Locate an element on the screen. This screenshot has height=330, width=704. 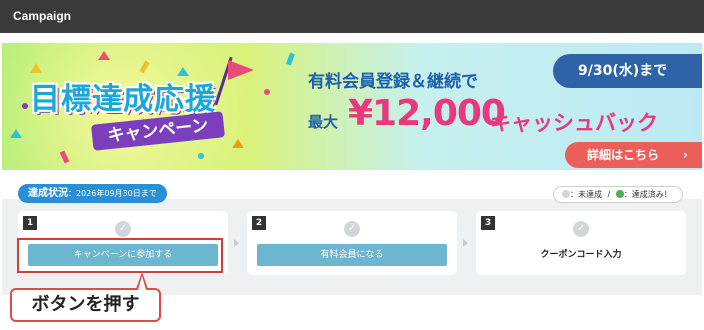
step-number: 1 is located at coordinates (30, 223).